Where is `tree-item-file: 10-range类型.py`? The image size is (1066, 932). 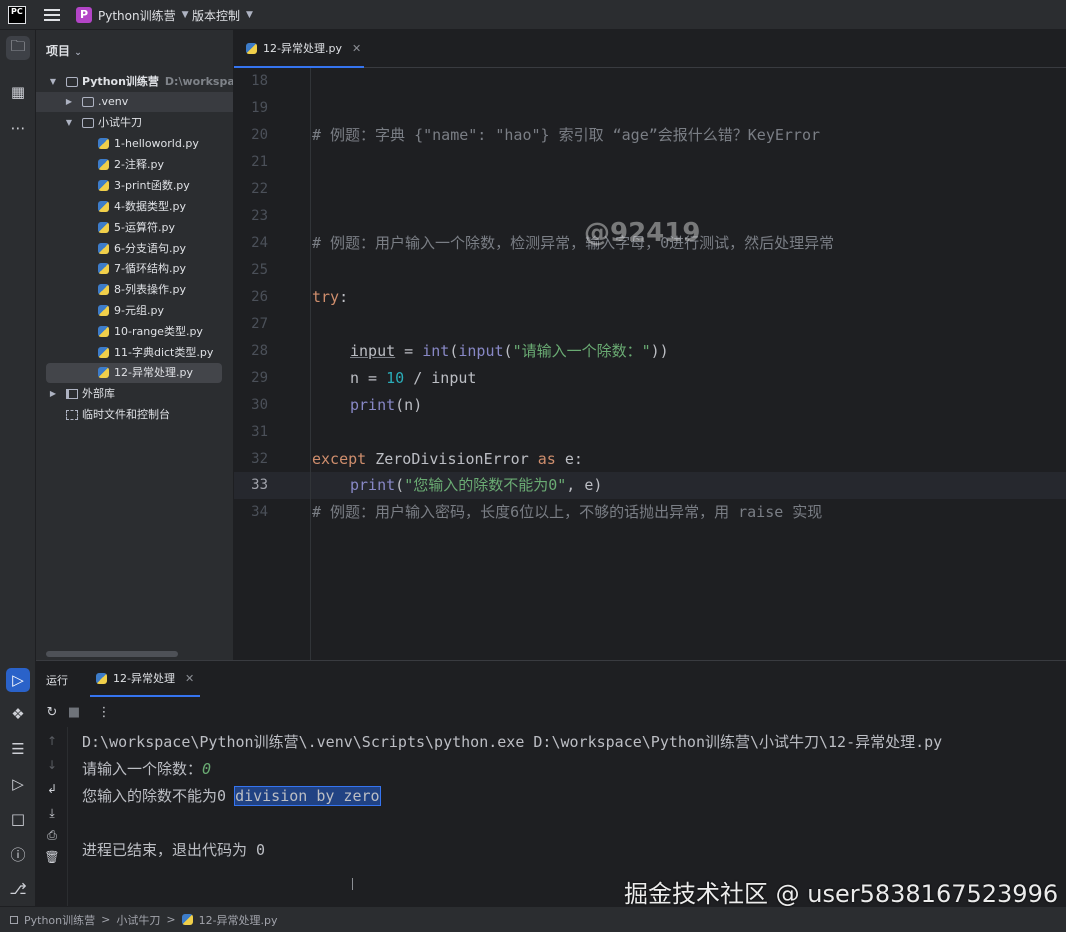 tree-item-file: 10-range类型.py is located at coordinates (134, 332).